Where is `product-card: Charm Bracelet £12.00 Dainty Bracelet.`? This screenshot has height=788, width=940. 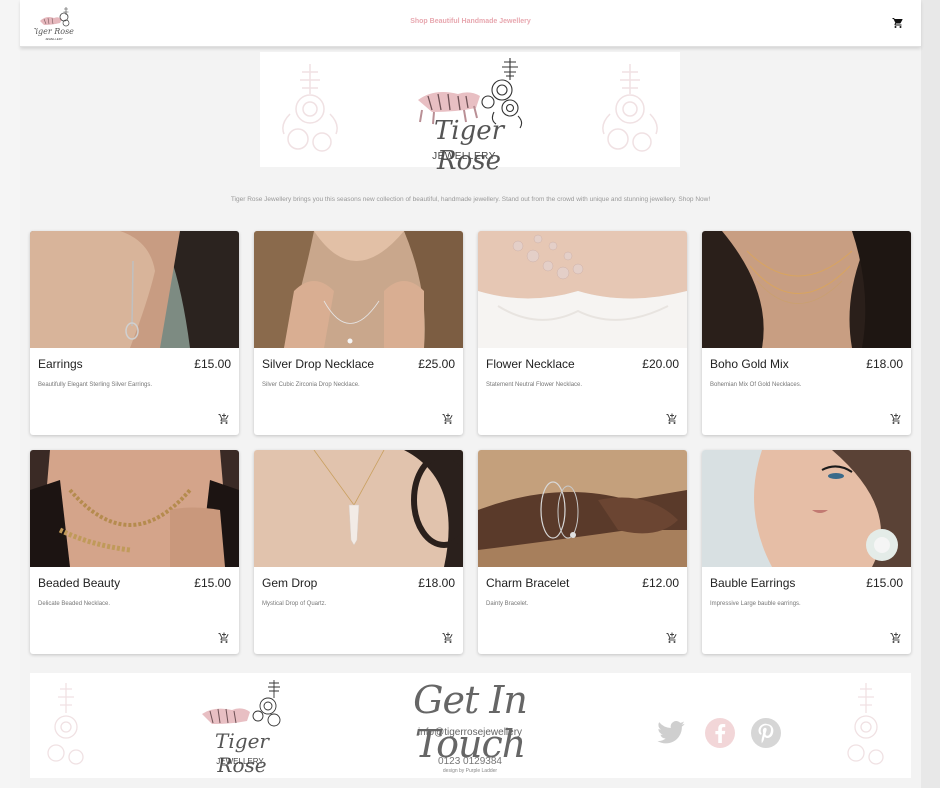
product-card: Charm Bracelet £12.00 Dainty Bracelet. is located at coordinates (582, 552).